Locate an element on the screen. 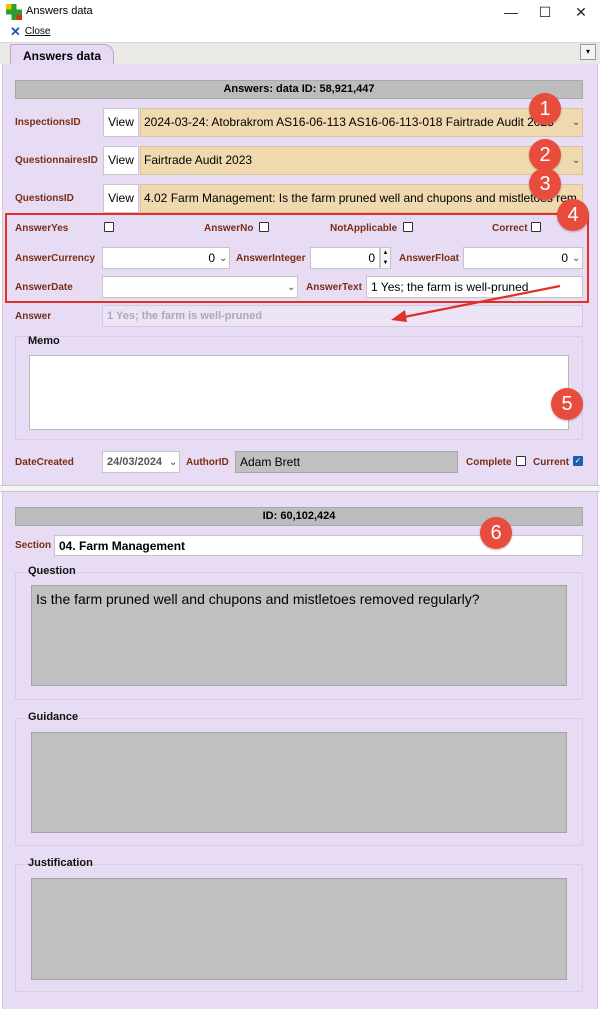 This screenshot has width=600, height=1012. splitter is located at coordinates (300, 488).